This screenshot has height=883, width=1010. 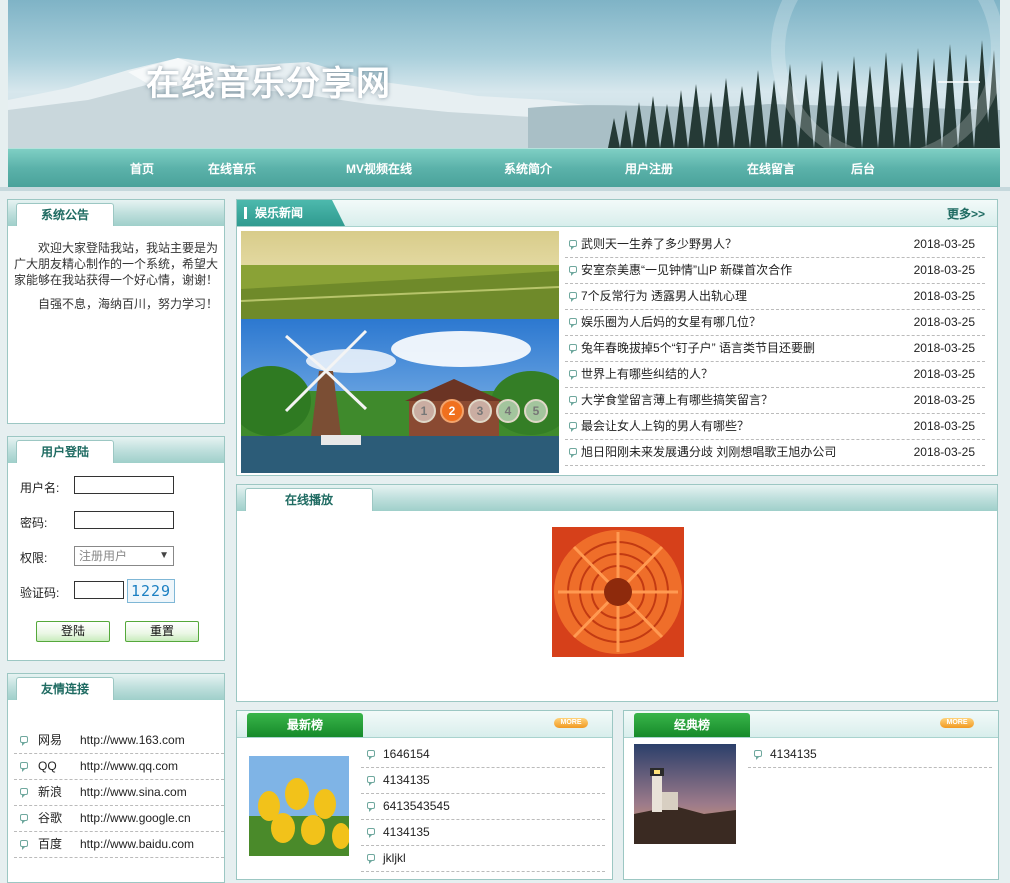 What do you see at coordinates (135, 818) in the screenshot?
I see `link-url: http://www.google.cn` at bounding box center [135, 818].